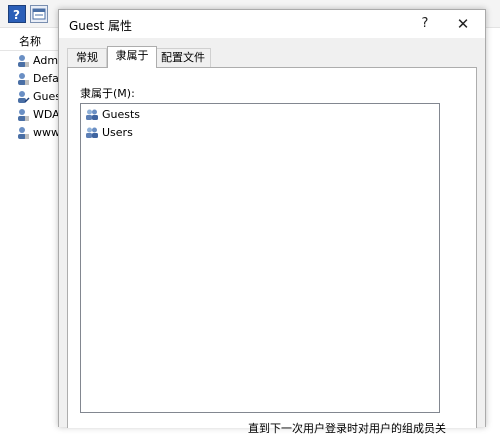 The height and width of the screenshot is (436, 500). What do you see at coordinates (425, 24) in the screenshot?
I see `help-button: ?` at bounding box center [425, 24].